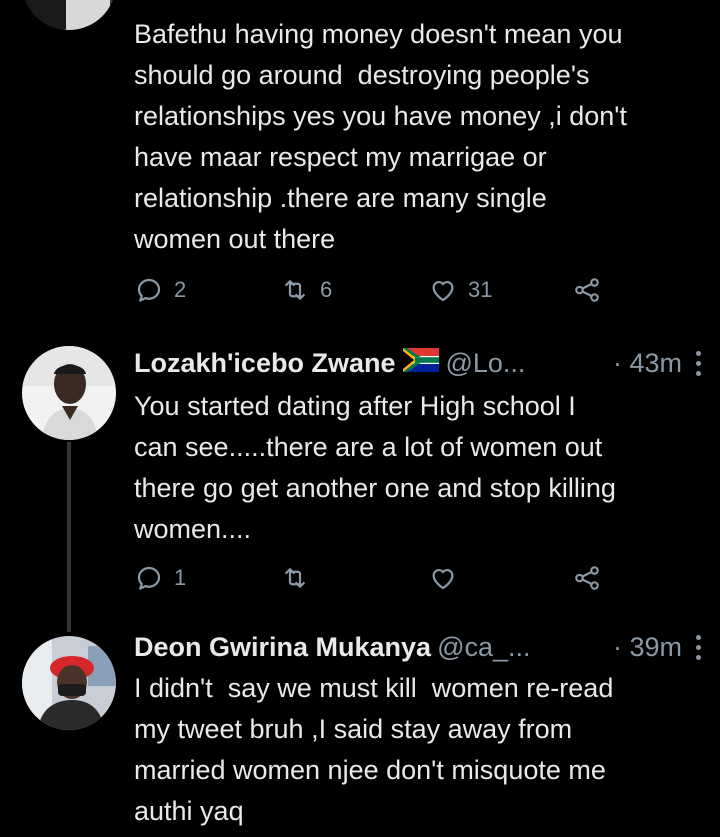  Describe the element at coordinates (180, 289) in the screenshot. I see `reply-count: 2` at that location.